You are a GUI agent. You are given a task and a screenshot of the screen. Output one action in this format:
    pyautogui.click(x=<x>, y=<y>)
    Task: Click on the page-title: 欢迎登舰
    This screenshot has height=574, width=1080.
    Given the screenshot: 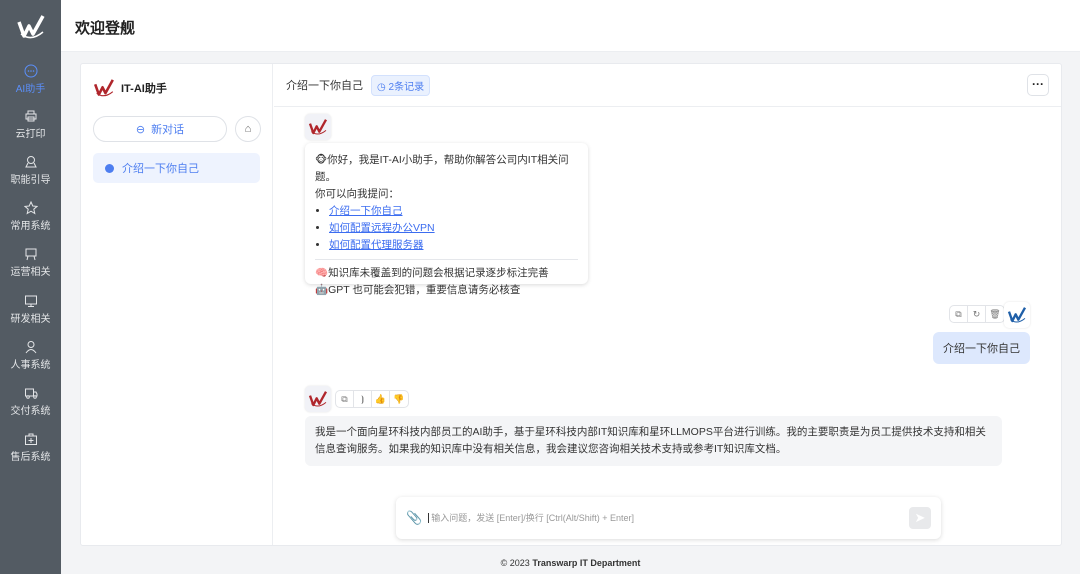 What is the action you would take?
    pyautogui.click(x=105, y=28)
    